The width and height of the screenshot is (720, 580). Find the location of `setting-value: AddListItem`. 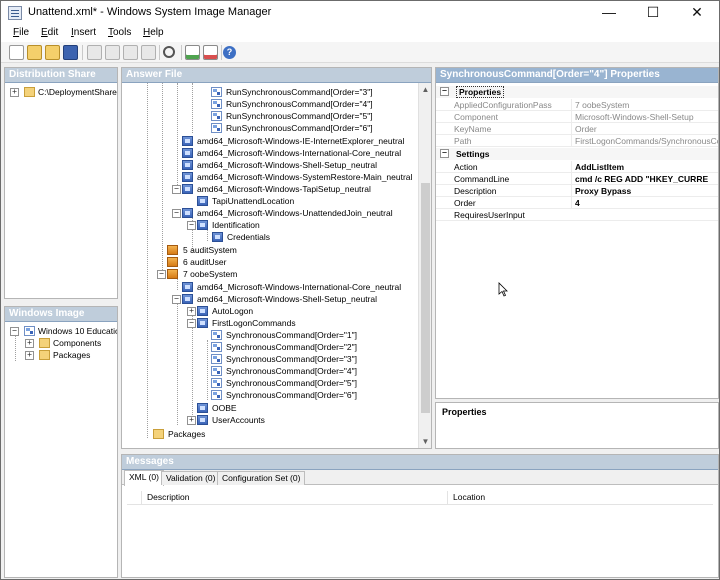

setting-value: AddListItem is located at coordinates (644, 167).